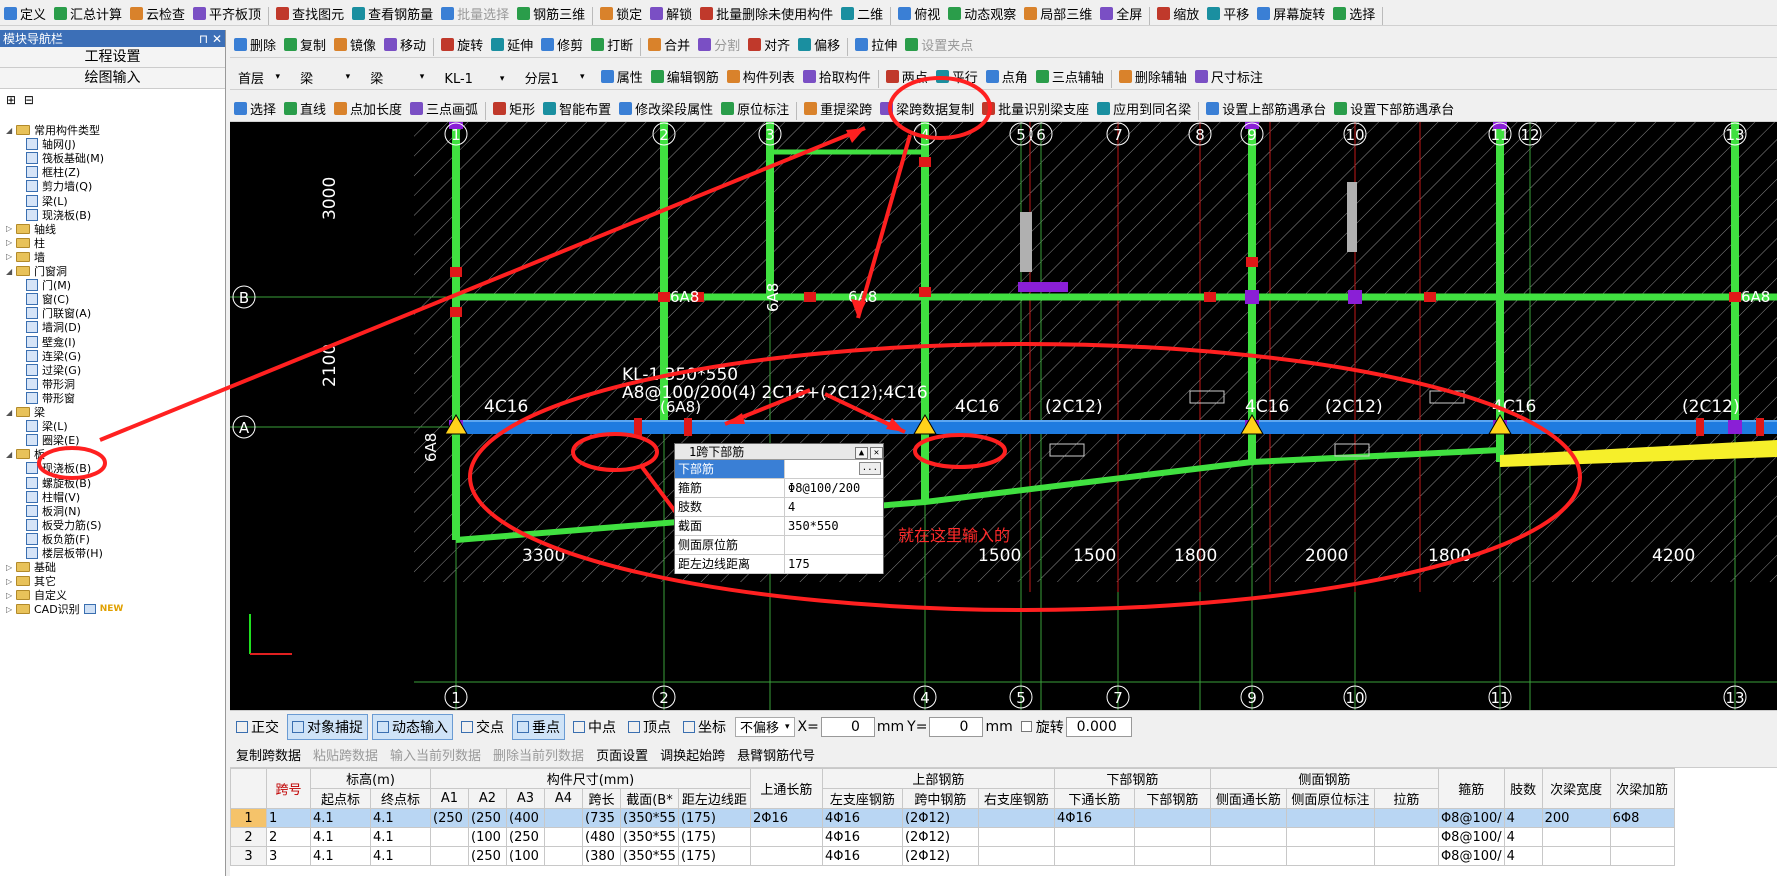 The image size is (1777, 876). What do you see at coordinates (666, 108) in the screenshot?
I see `toolbar4-item-6: 修改梁段属性` at bounding box center [666, 108].